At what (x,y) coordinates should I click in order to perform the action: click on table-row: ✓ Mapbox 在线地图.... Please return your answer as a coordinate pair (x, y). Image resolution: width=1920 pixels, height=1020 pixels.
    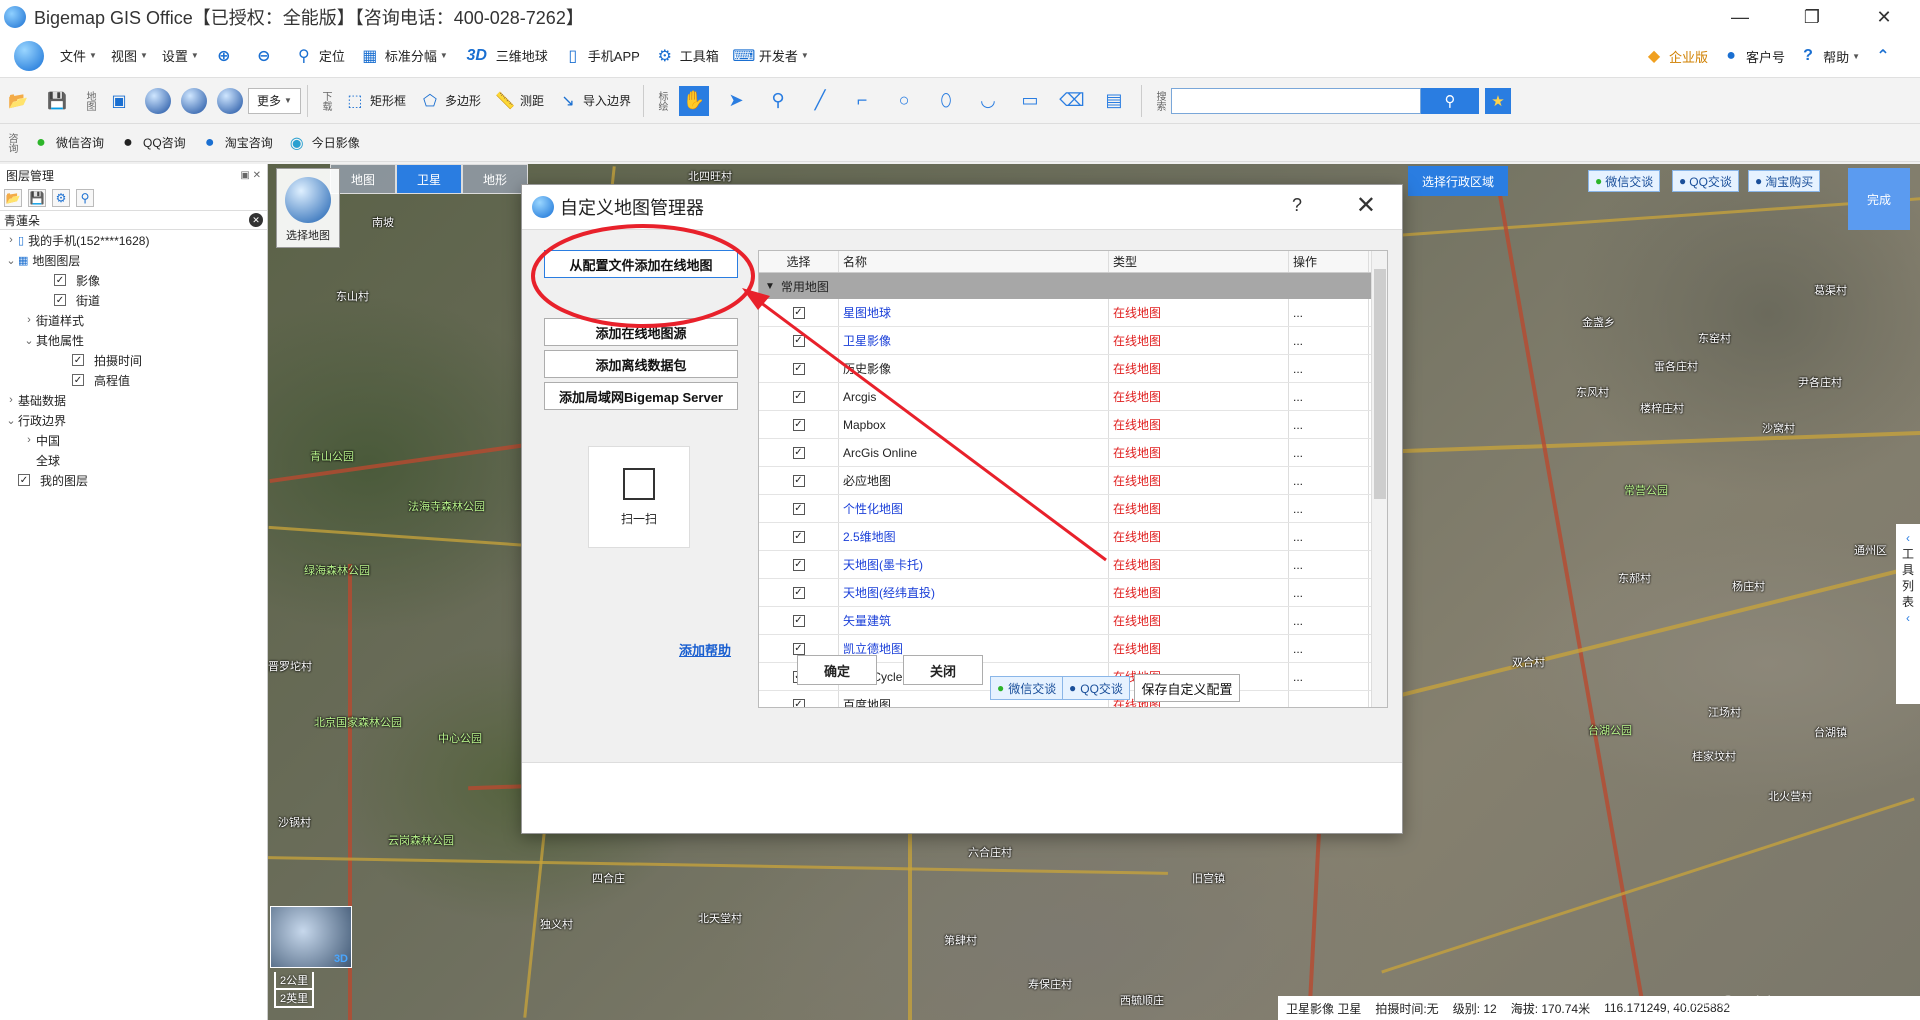
    Looking at the image, I should click on (1073, 425).